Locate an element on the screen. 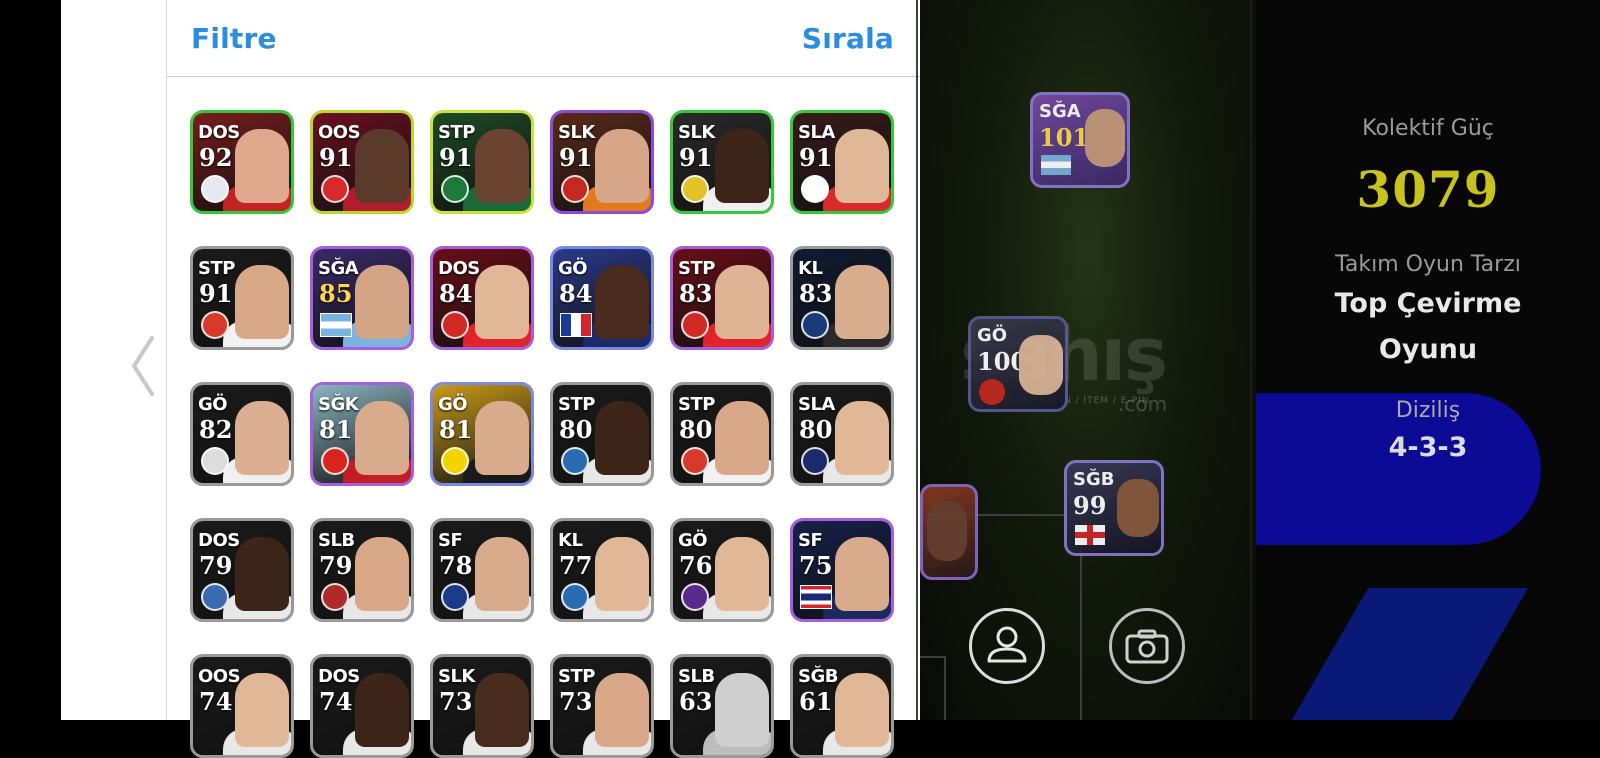 The height and width of the screenshot is (758, 1600). player-card: SLA 91 is located at coordinates (842, 162).